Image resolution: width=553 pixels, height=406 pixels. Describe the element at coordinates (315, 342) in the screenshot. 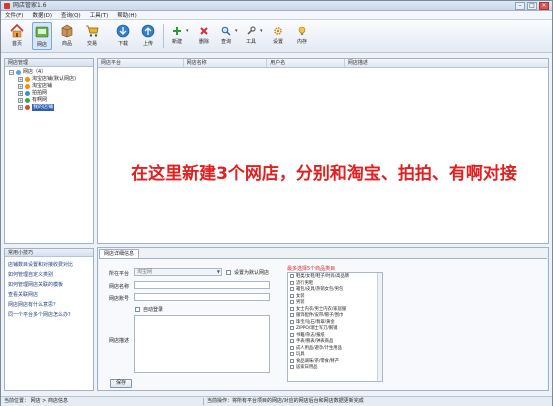

I see `category-label: 手表/腕表/钟表商品` at that location.